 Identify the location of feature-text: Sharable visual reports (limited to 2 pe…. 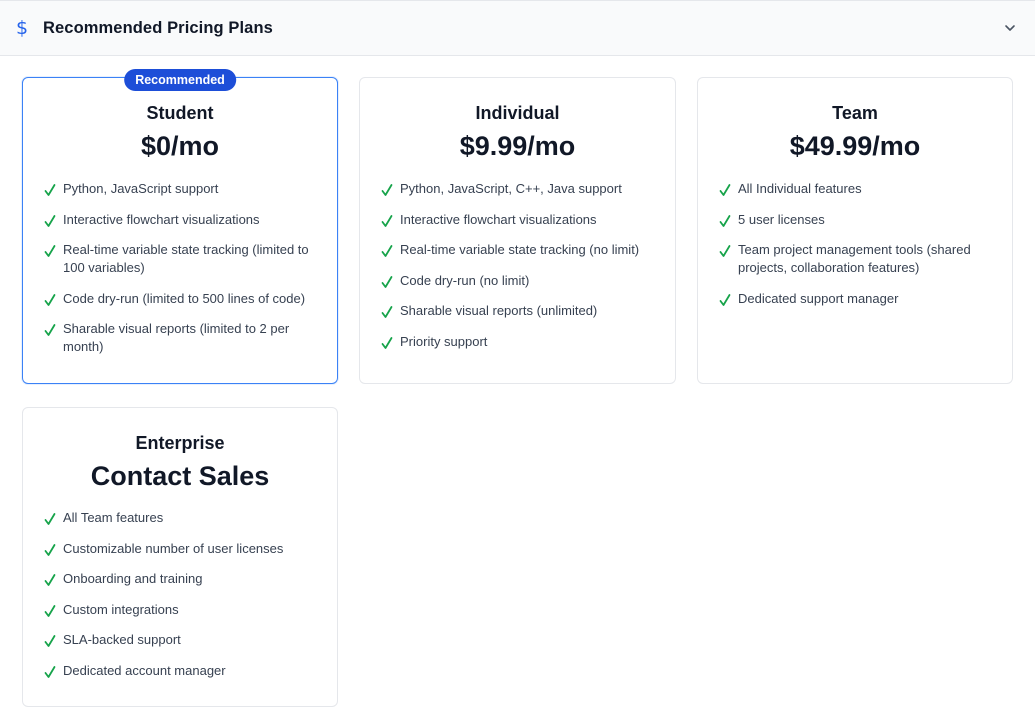
(176, 337).